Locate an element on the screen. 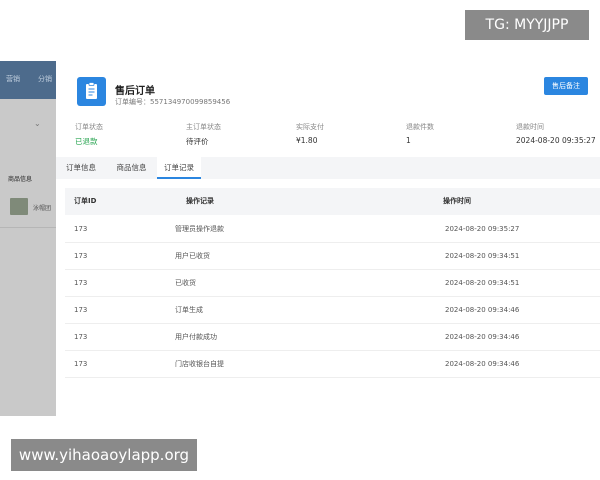  refund-quantity-value: 1 is located at coordinates (408, 140).